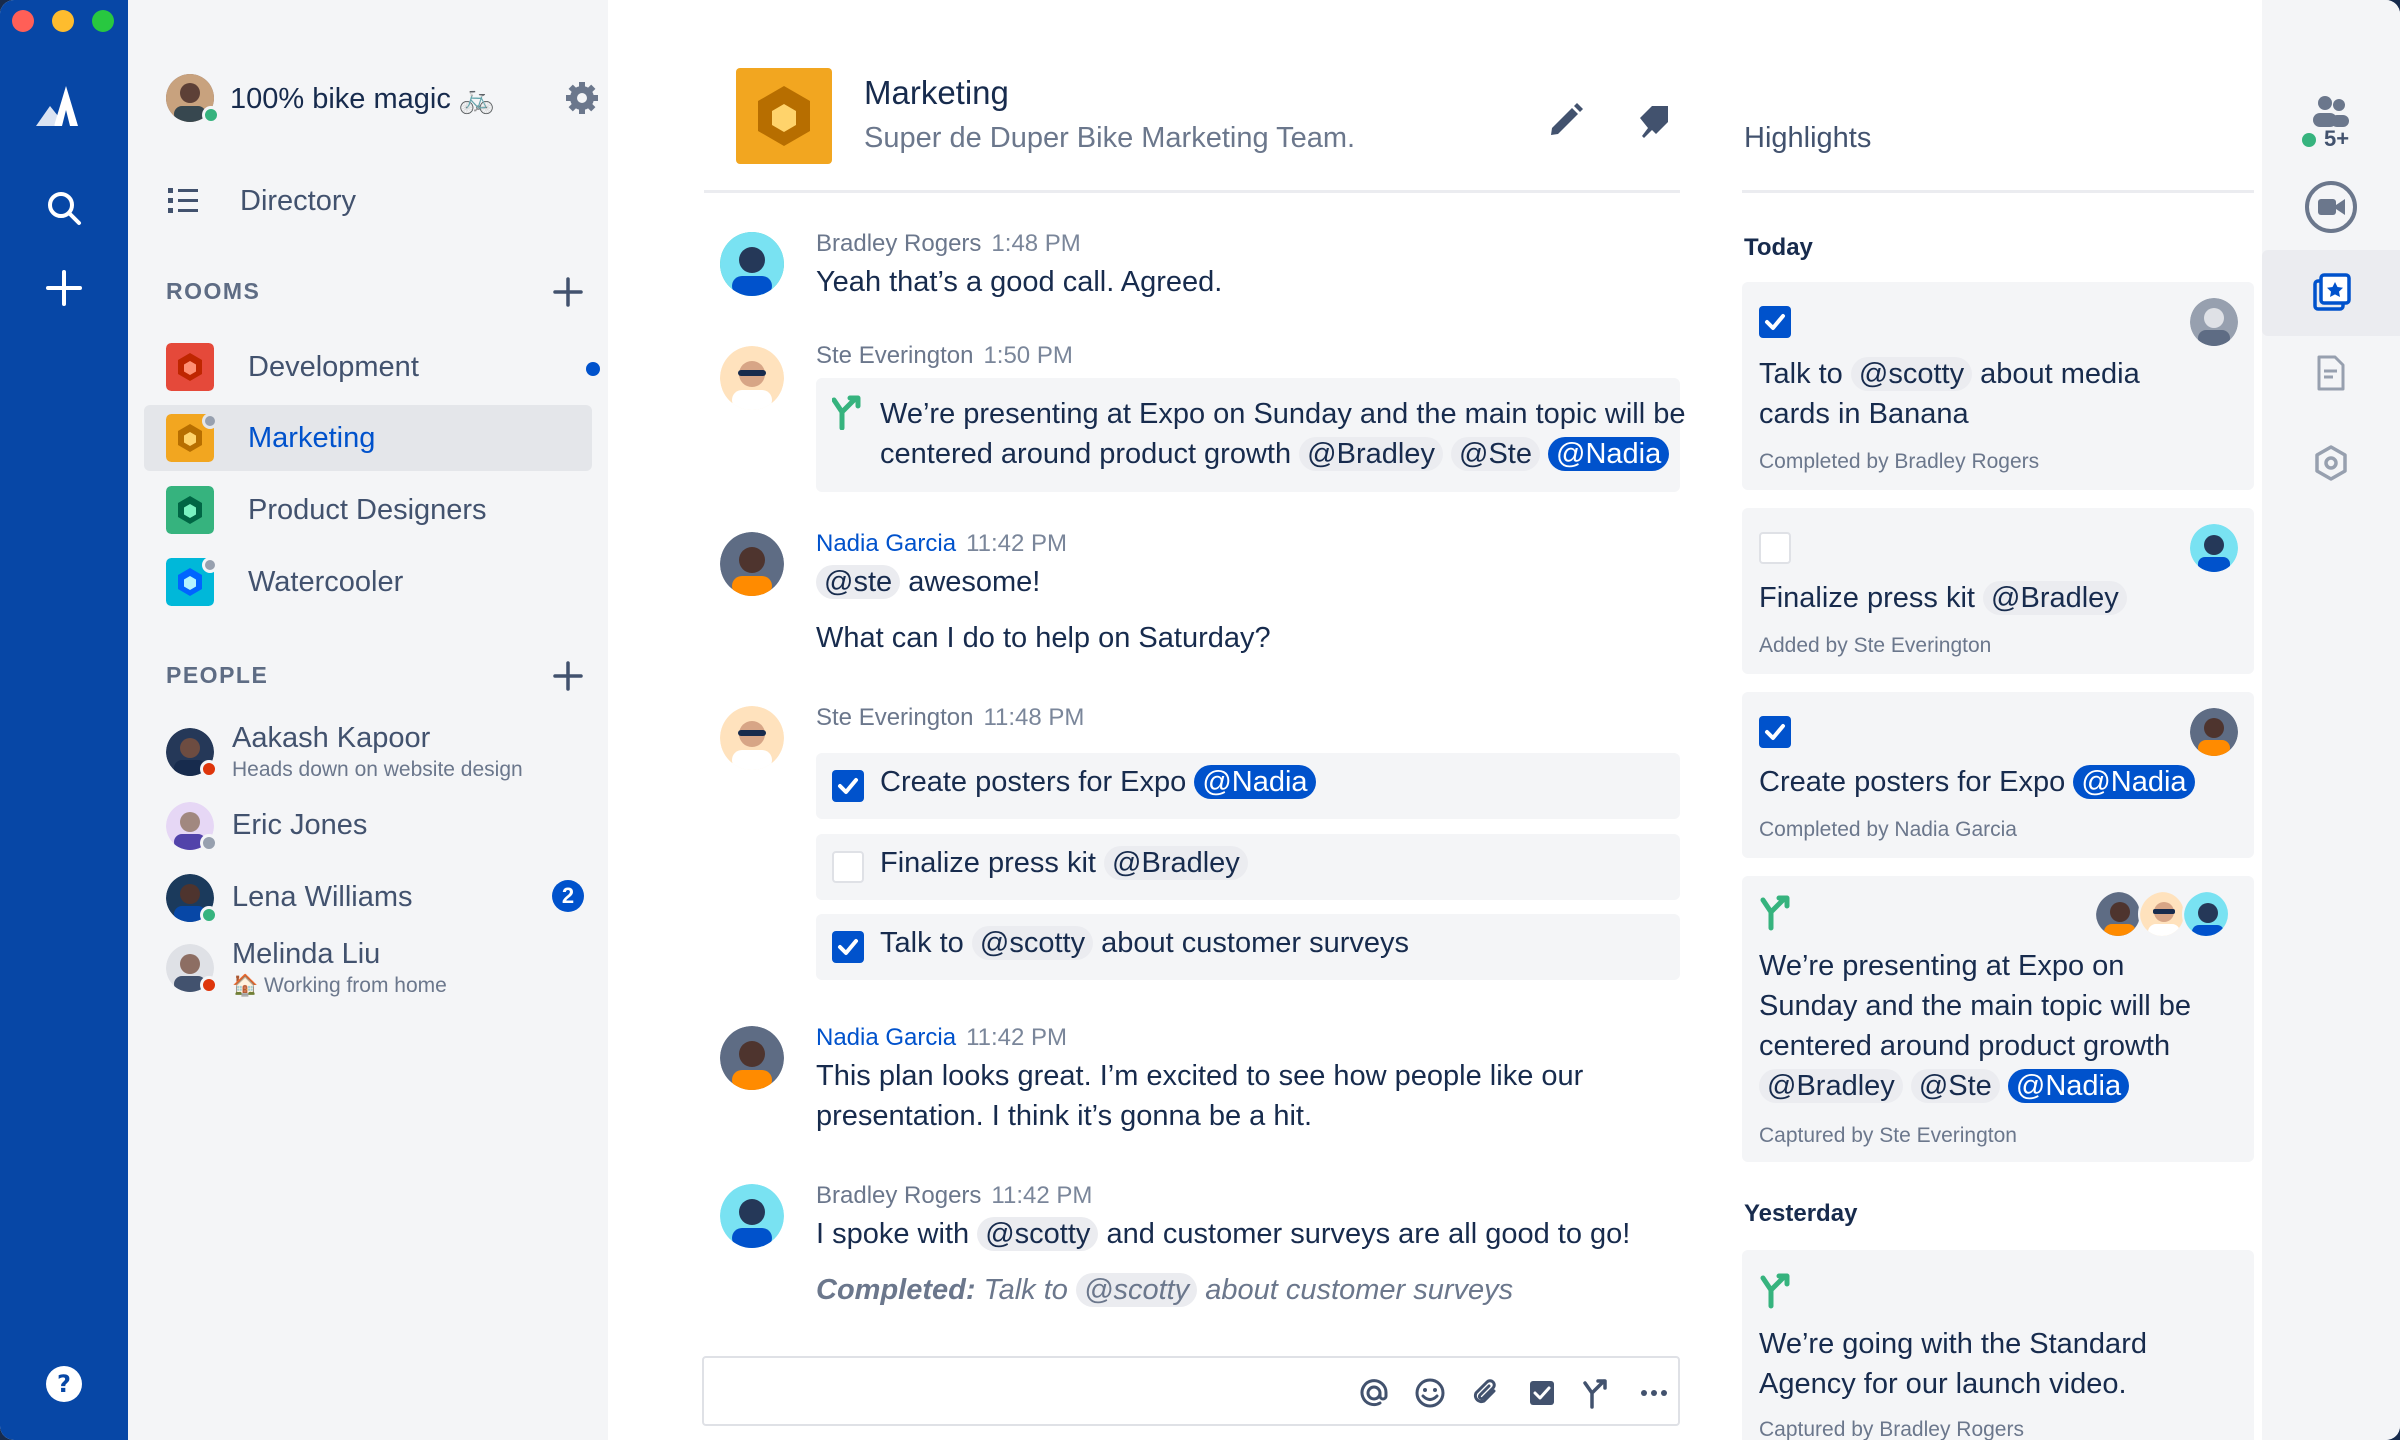 The height and width of the screenshot is (1440, 2400). Describe the element at coordinates (209, 915) in the screenshot. I see `presence-online-dot` at that location.